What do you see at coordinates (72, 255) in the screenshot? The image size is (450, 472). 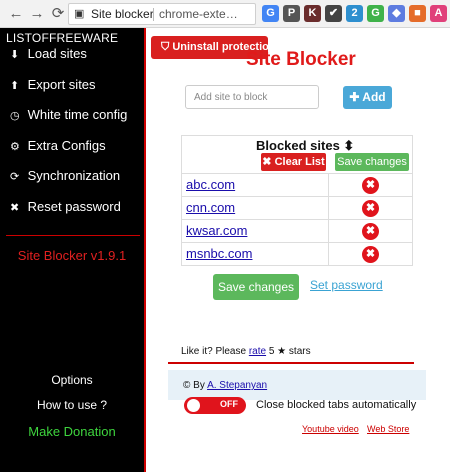 I see `version-label: Site Blocker v1.9.1` at bounding box center [72, 255].